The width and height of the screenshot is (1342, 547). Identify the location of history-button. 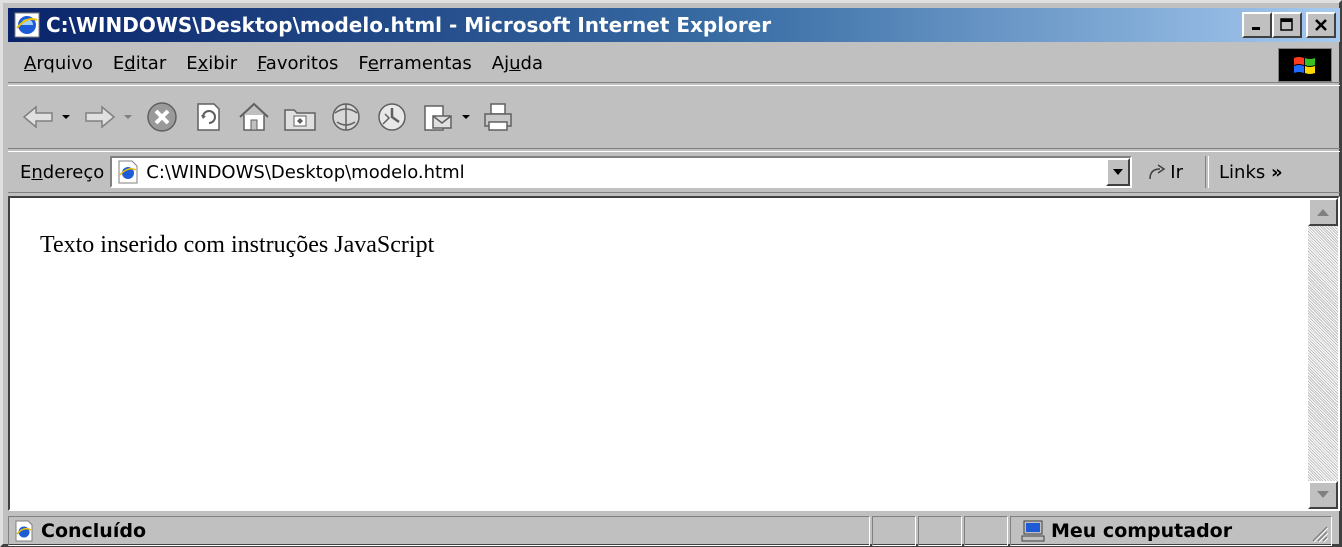
(392, 117).